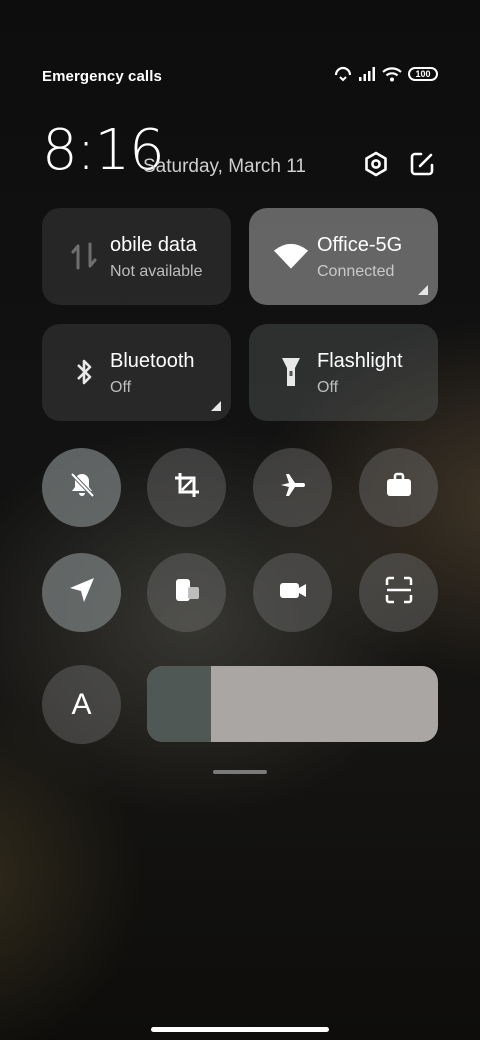  What do you see at coordinates (84, 372) in the screenshot?
I see `bluetooth-icon` at bounding box center [84, 372].